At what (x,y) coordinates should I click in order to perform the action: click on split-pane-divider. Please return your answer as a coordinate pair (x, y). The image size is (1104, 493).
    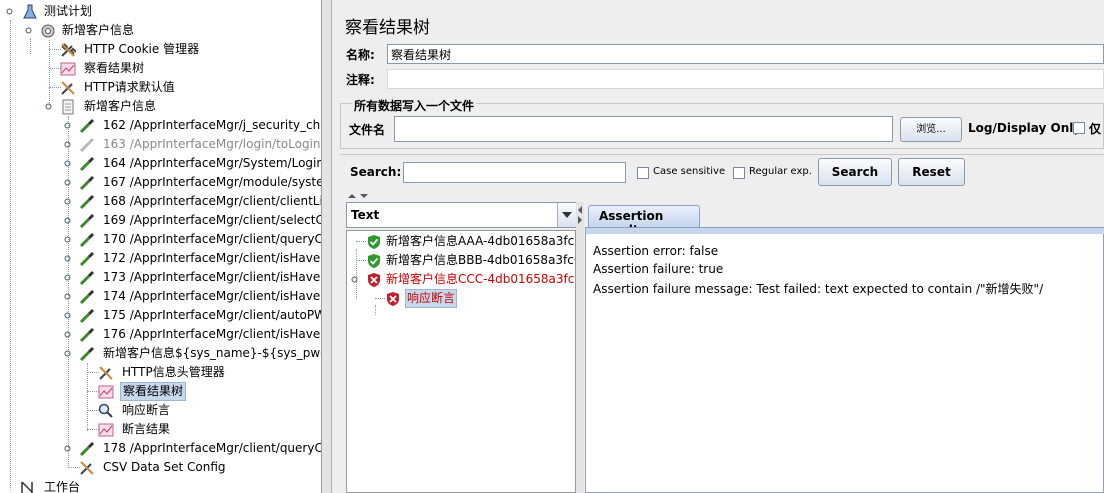
    Looking at the image, I should click on (327, 246).